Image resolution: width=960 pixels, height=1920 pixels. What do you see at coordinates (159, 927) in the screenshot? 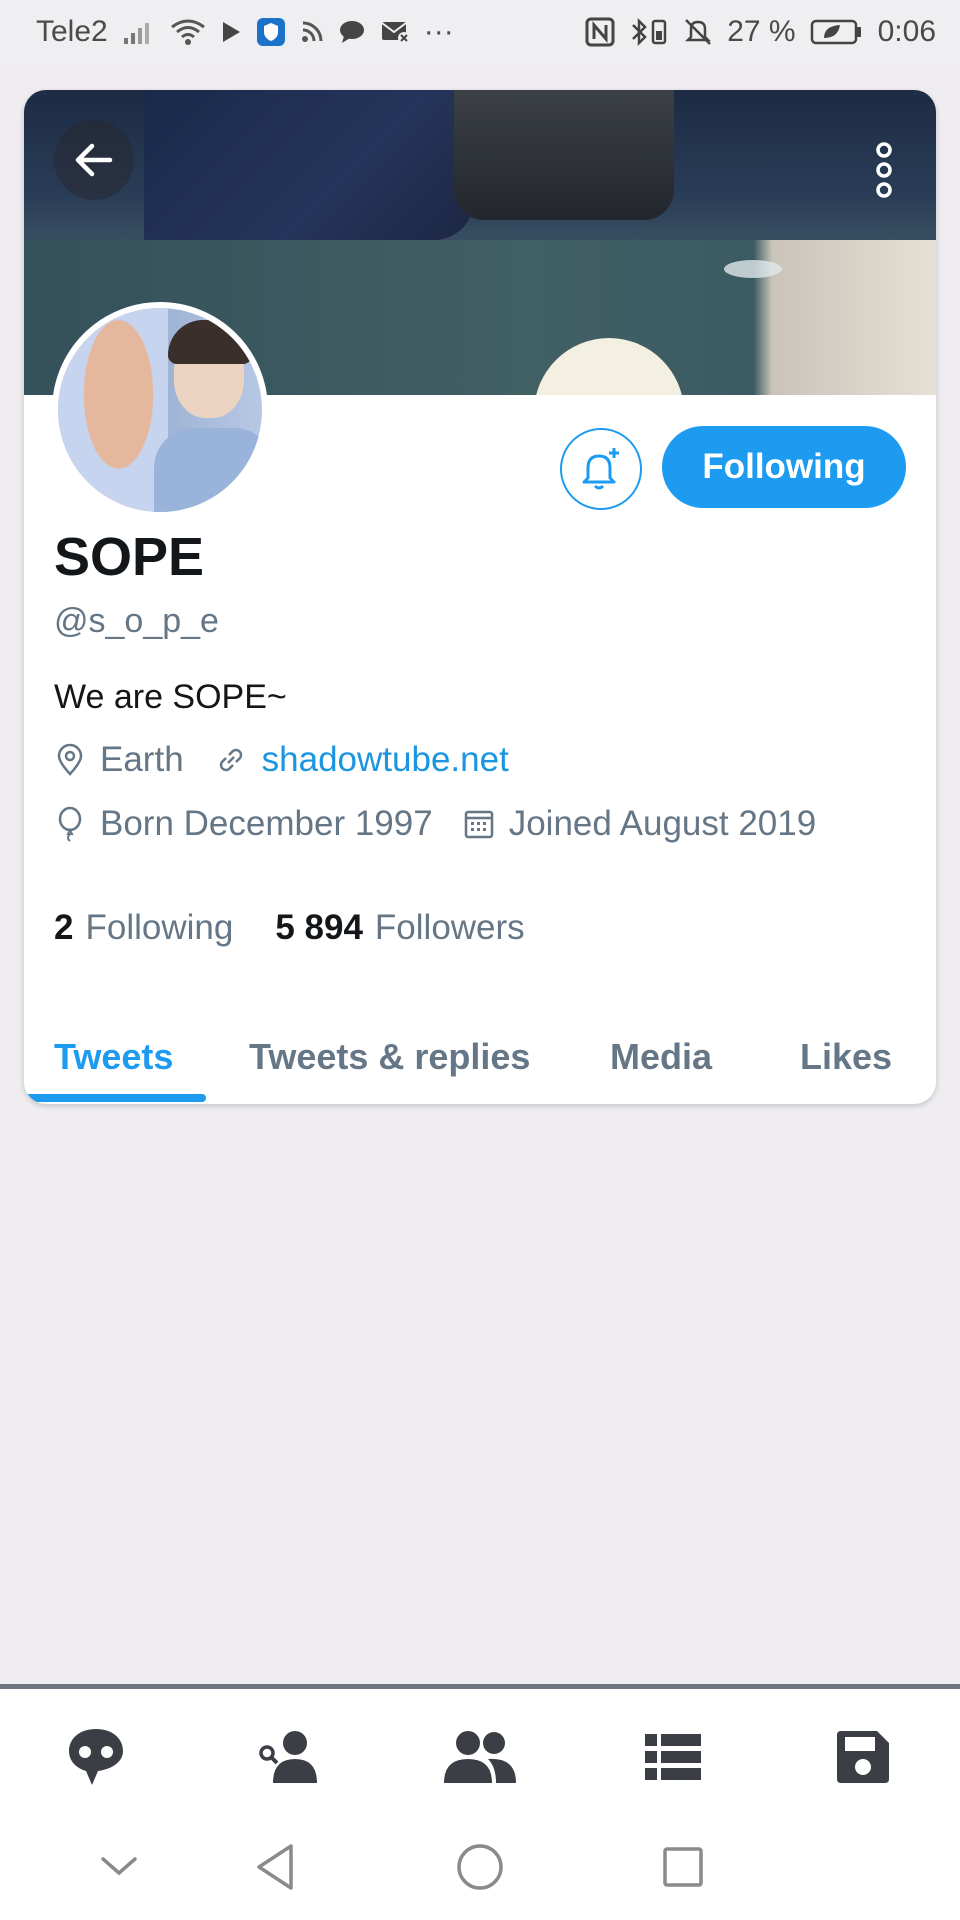
I see `following-label: Following` at bounding box center [159, 927].